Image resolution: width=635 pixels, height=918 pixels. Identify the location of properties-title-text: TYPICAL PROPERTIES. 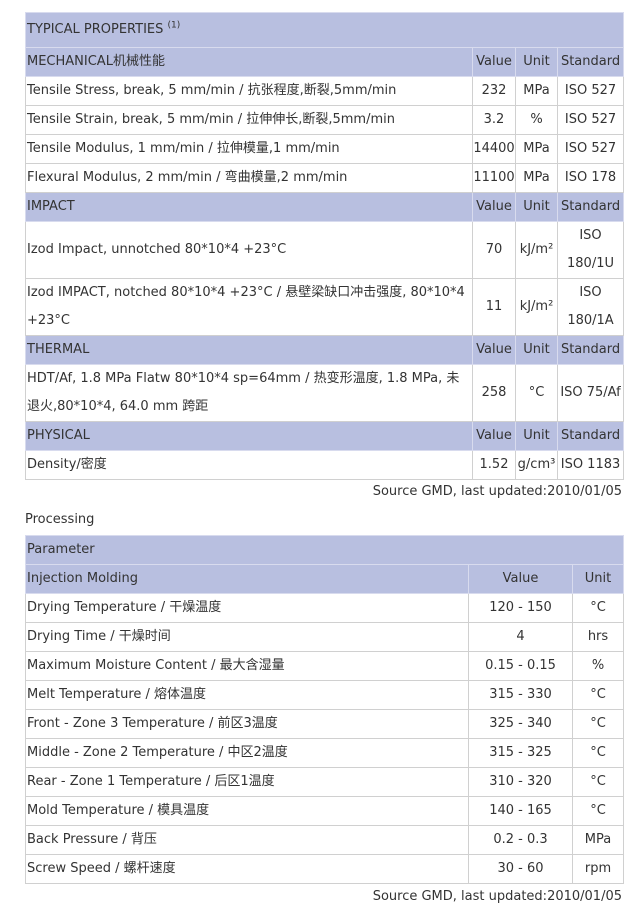
(95, 29).